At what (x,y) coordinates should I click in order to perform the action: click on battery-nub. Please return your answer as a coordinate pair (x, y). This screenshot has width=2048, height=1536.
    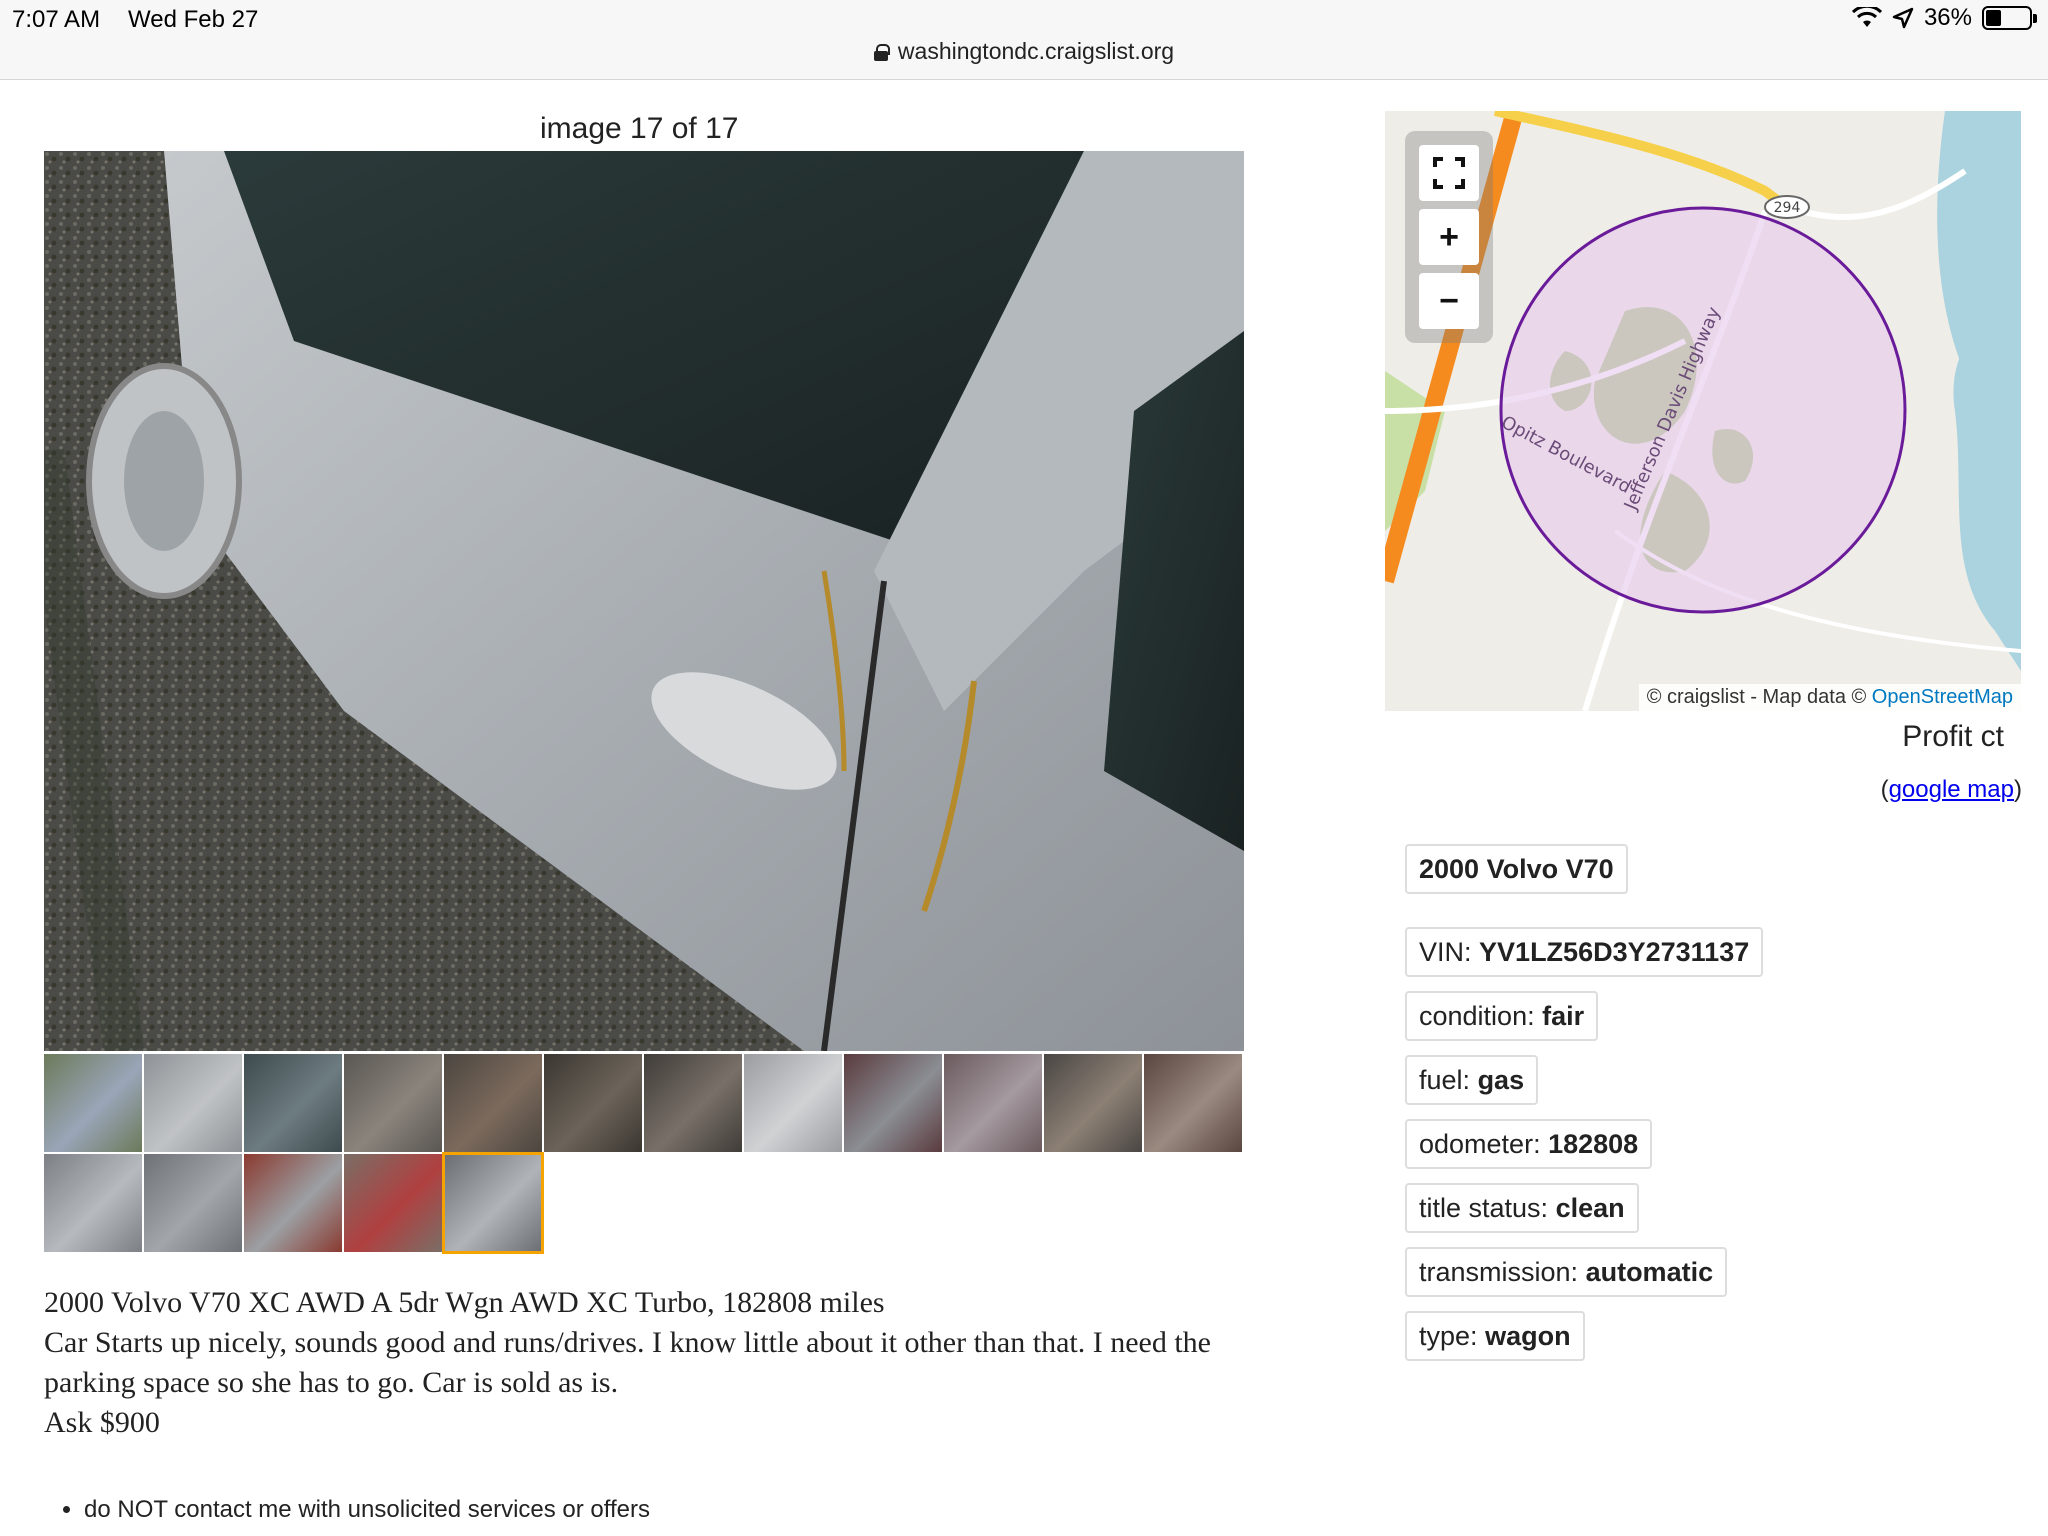
    Looking at the image, I should click on (2035, 18).